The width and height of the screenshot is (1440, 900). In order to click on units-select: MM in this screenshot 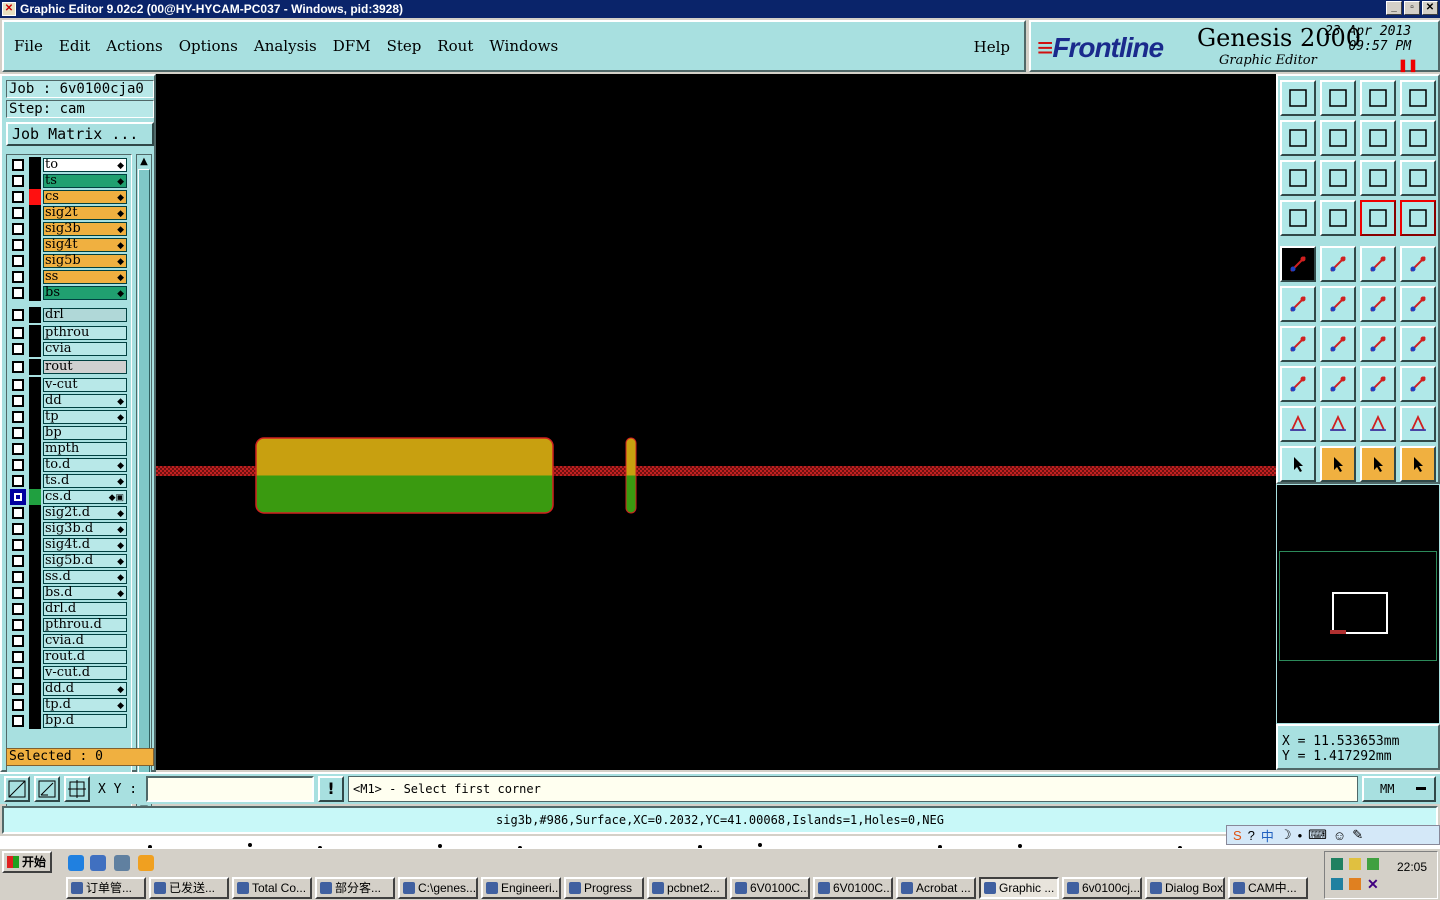, I will do `click(1399, 789)`.